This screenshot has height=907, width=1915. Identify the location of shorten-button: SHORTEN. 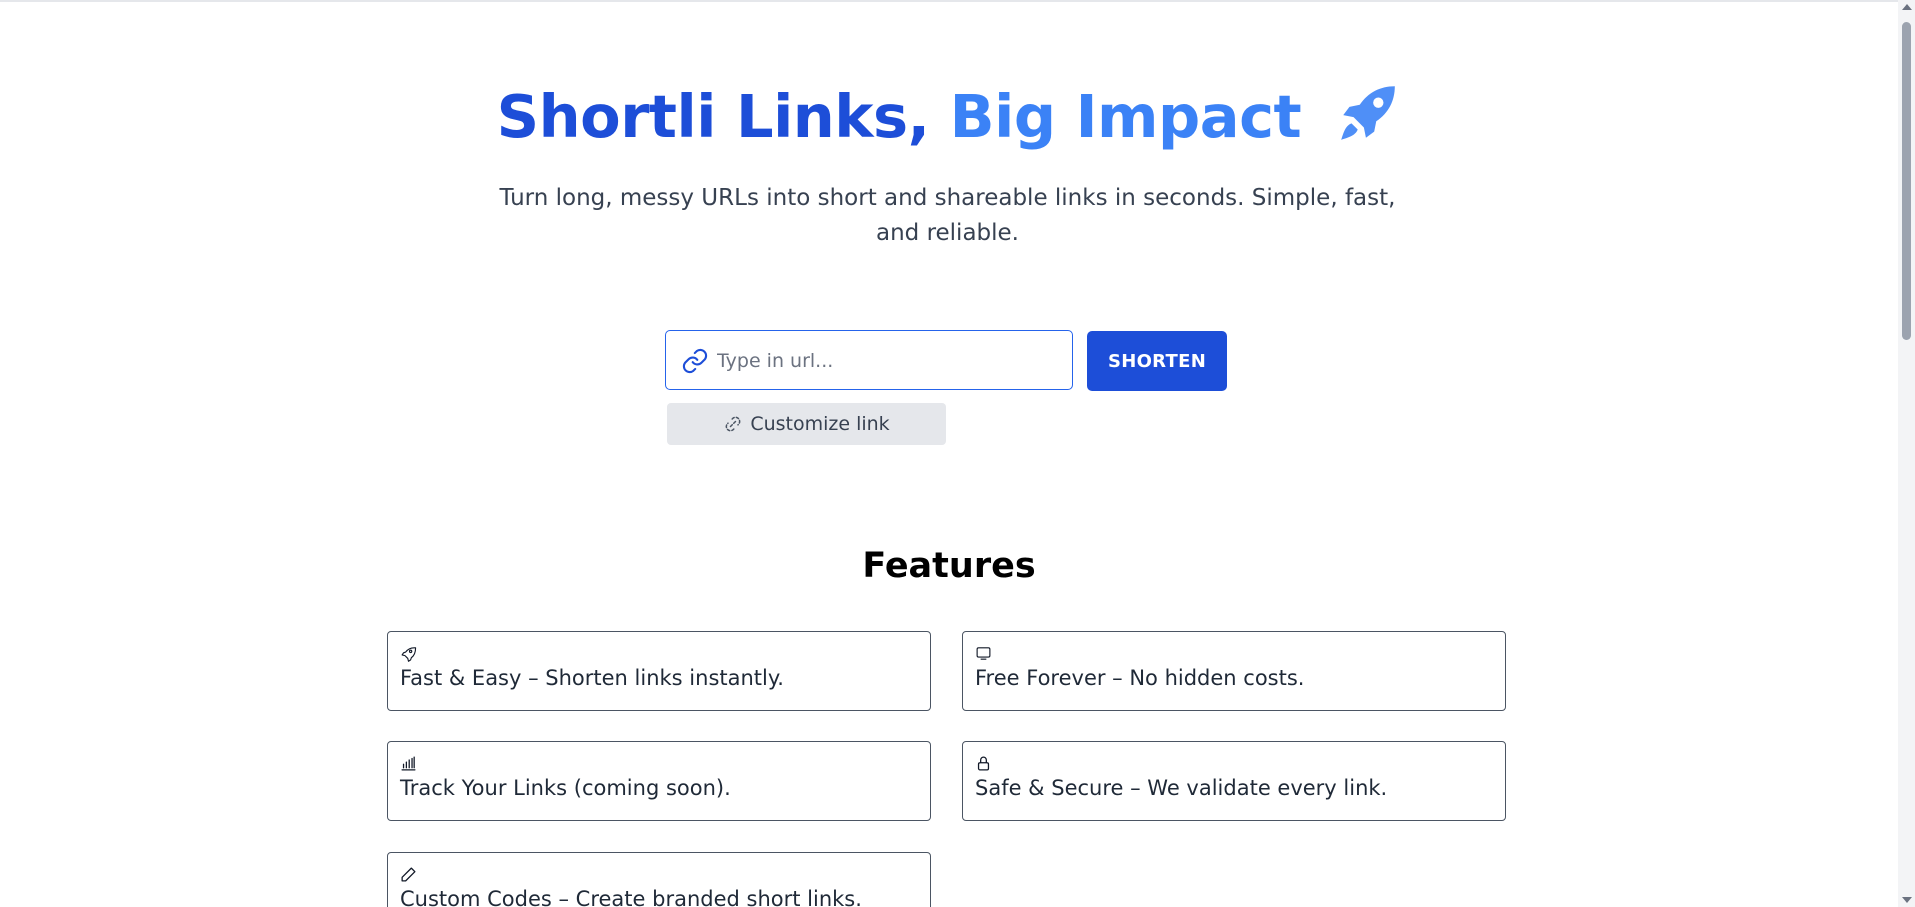
(1157, 361).